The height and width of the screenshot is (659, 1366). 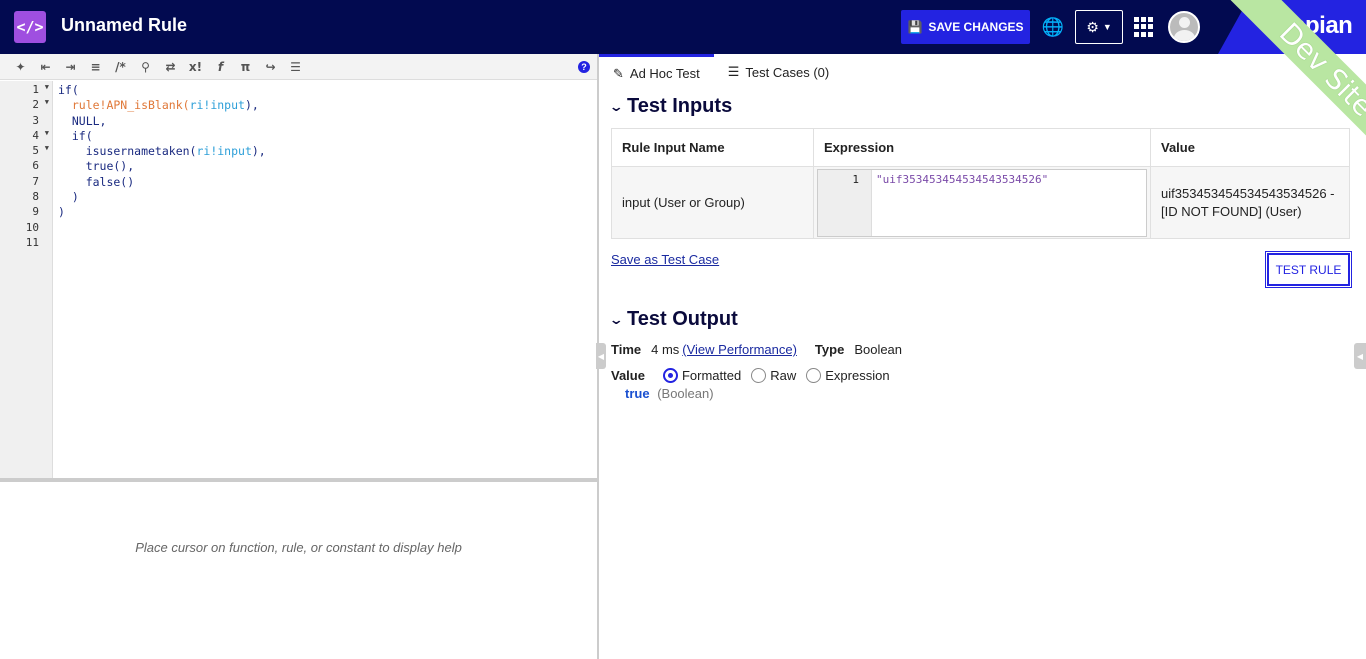 What do you see at coordinates (195, 67) in the screenshot?
I see `variable-icon: x!` at bounding box center [195, 67].